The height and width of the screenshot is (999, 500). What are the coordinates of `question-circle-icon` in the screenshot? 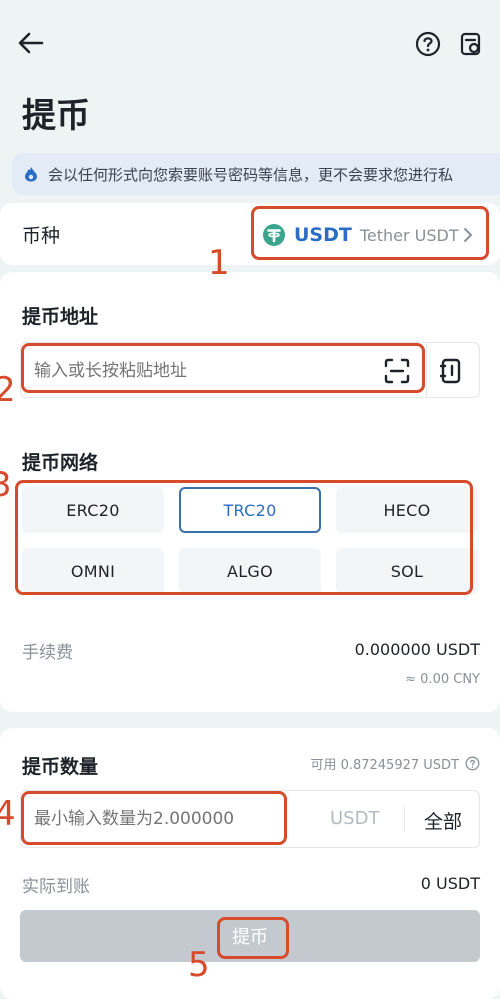 It's located at (428, 44).